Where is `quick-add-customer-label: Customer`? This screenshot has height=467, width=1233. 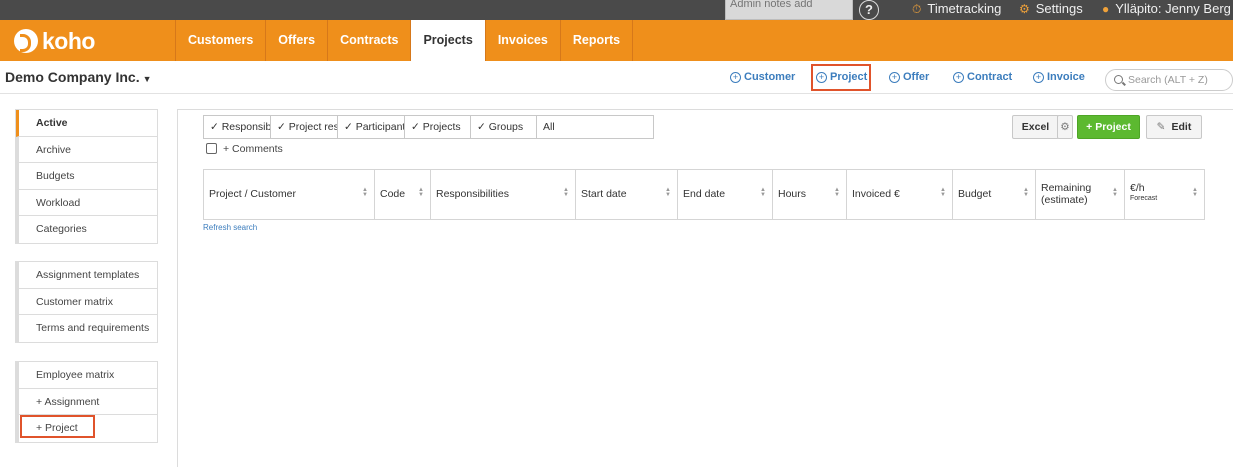
quick-add-customer-label: Customer is located at coordinates (770, 77).